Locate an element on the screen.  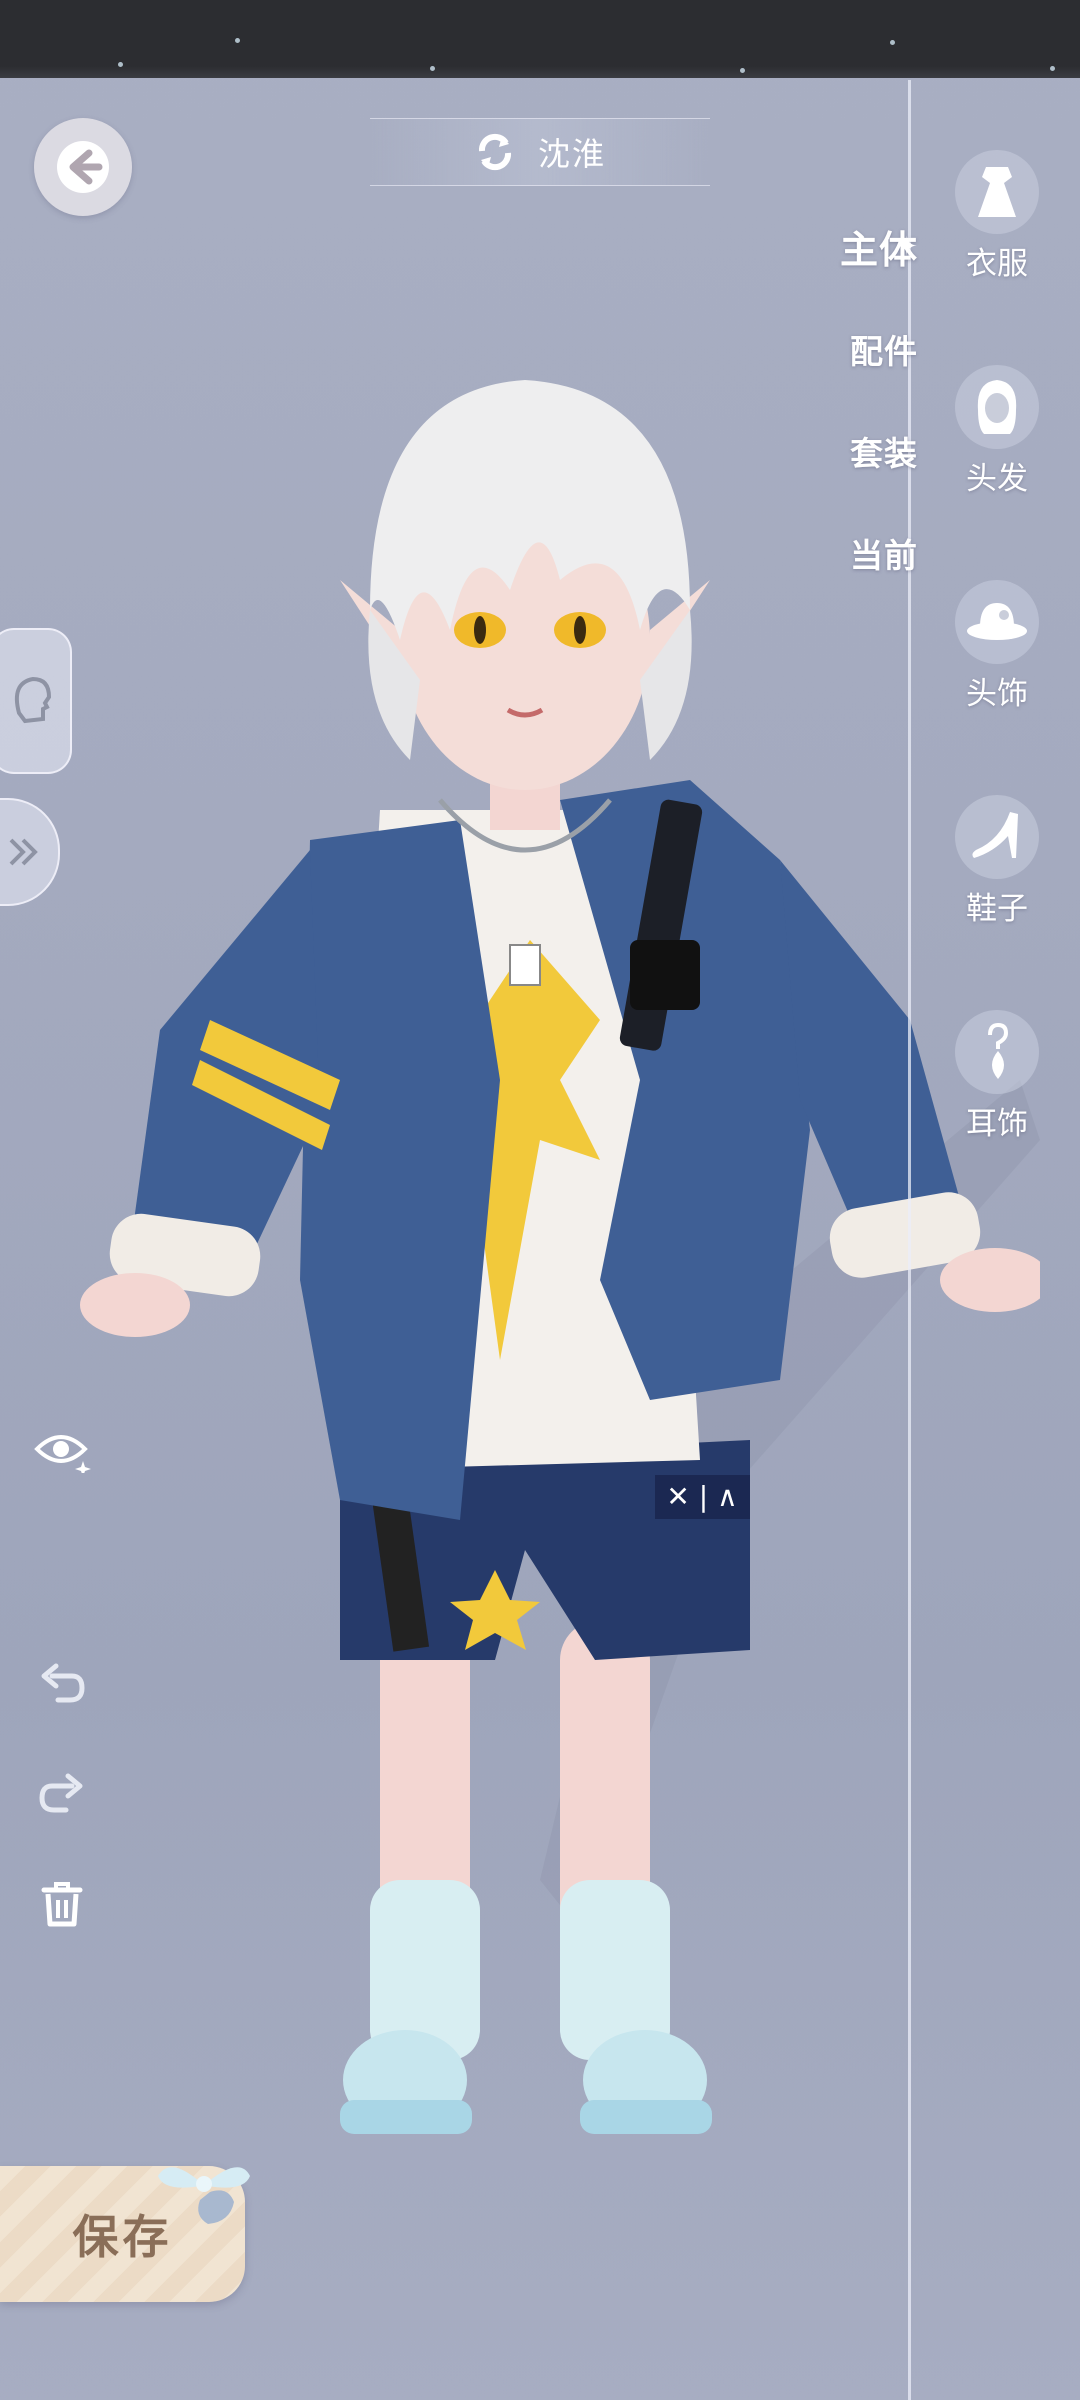
category-headwear: 头饰 is located at coordinates (997, 646).